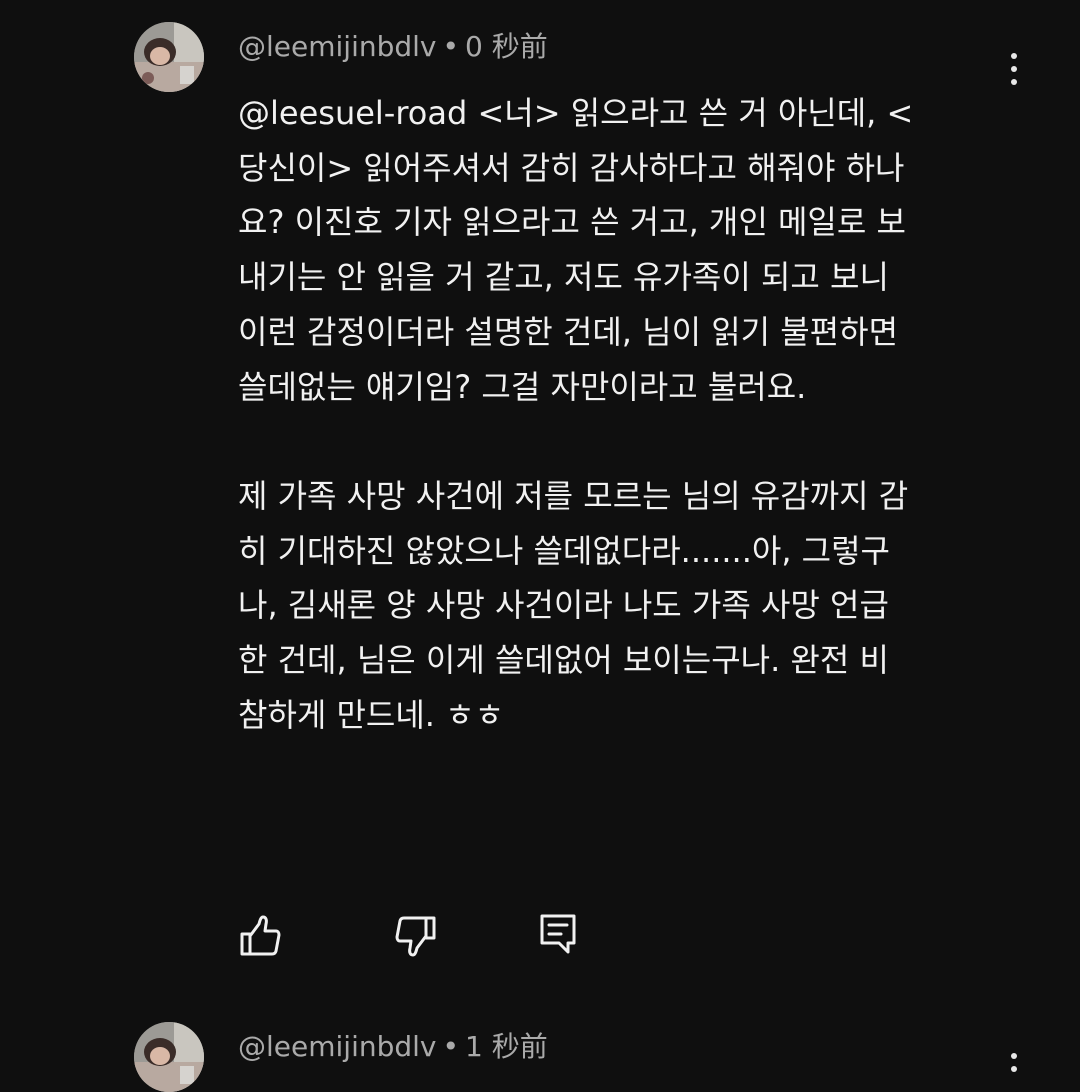  What do you see at coordinates (506, 1046) in the screenshot?
I see `timestamp: 1 秒前` at bounding box center [506, 1046].